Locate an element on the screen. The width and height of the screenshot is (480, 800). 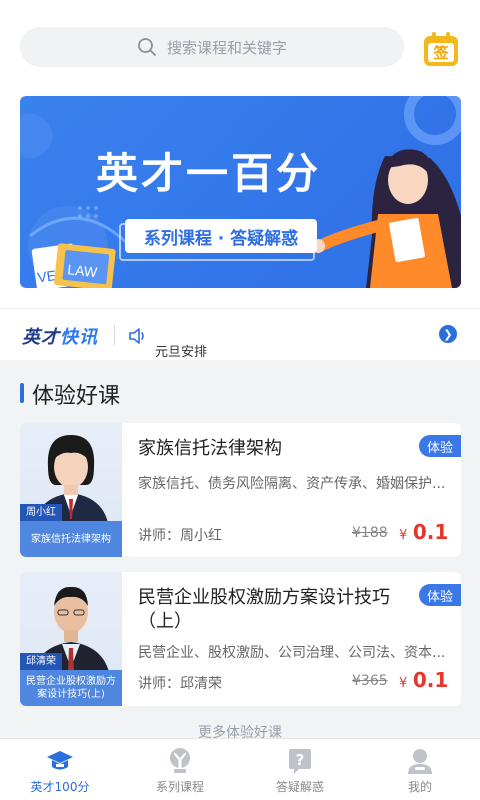
graduation-cap-icon is located at coordinates (60, 760).